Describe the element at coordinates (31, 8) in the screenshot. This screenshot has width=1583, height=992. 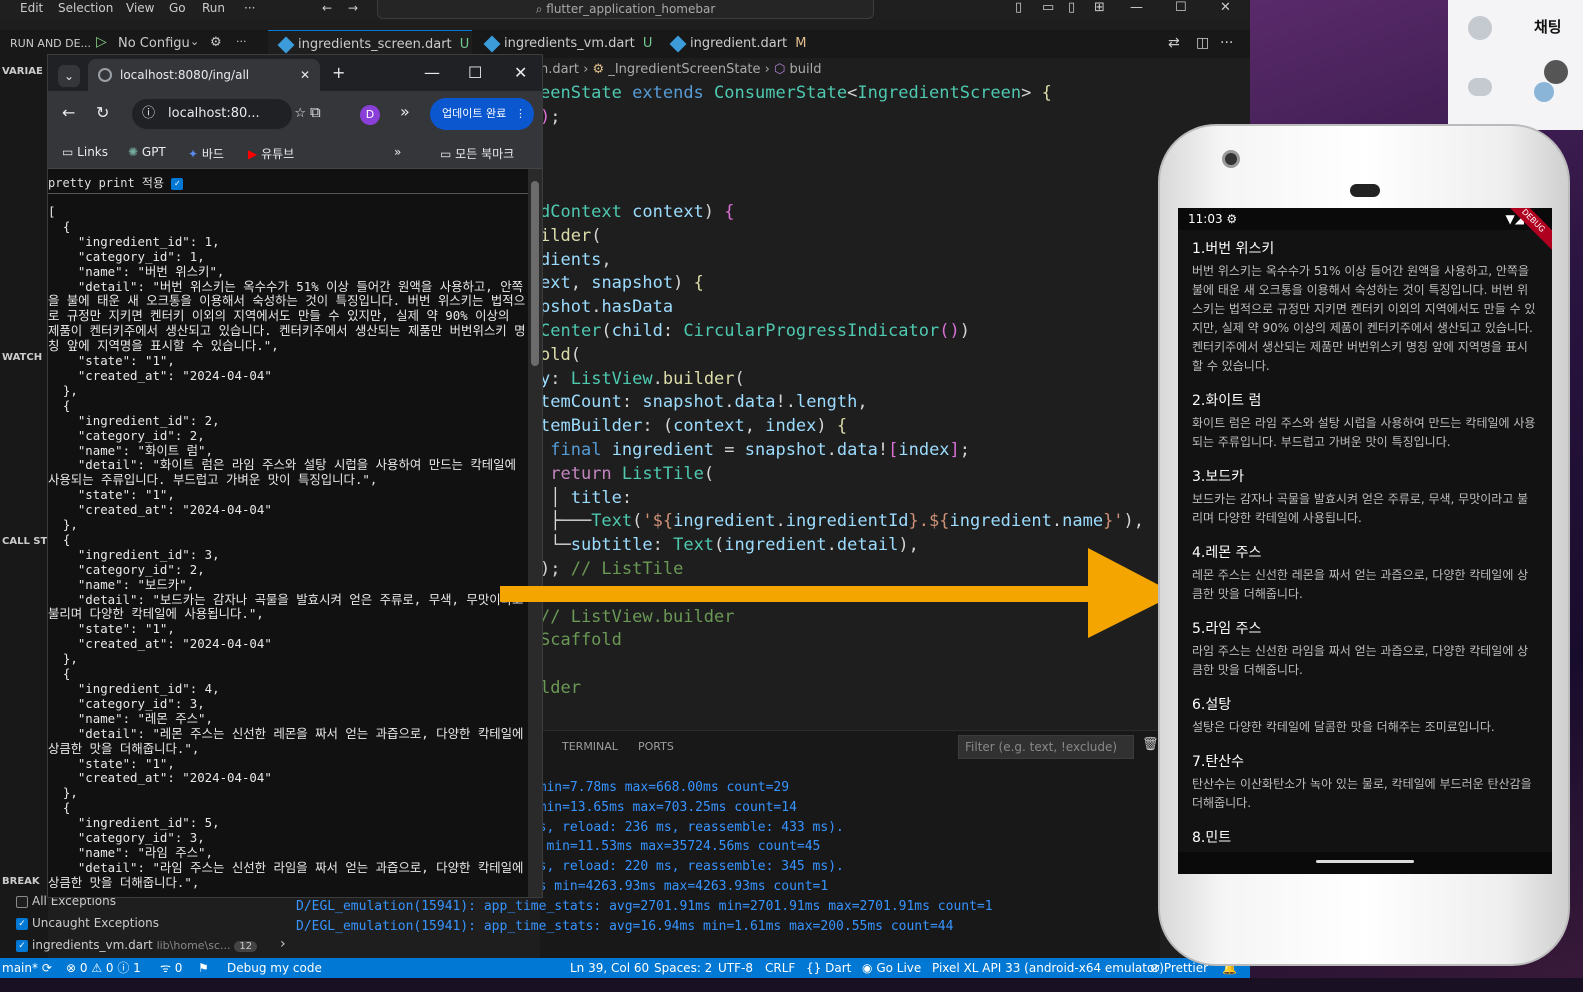
I see `menu-edit: Edit` at that location.